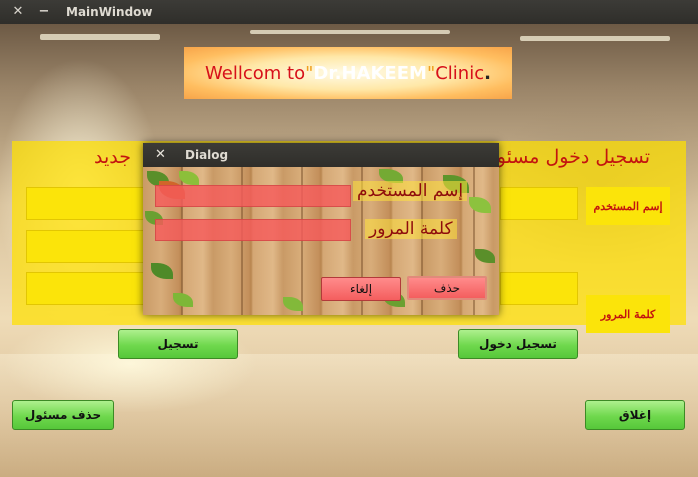  I want to click on close-button: إغلاق, so click(635, 415).